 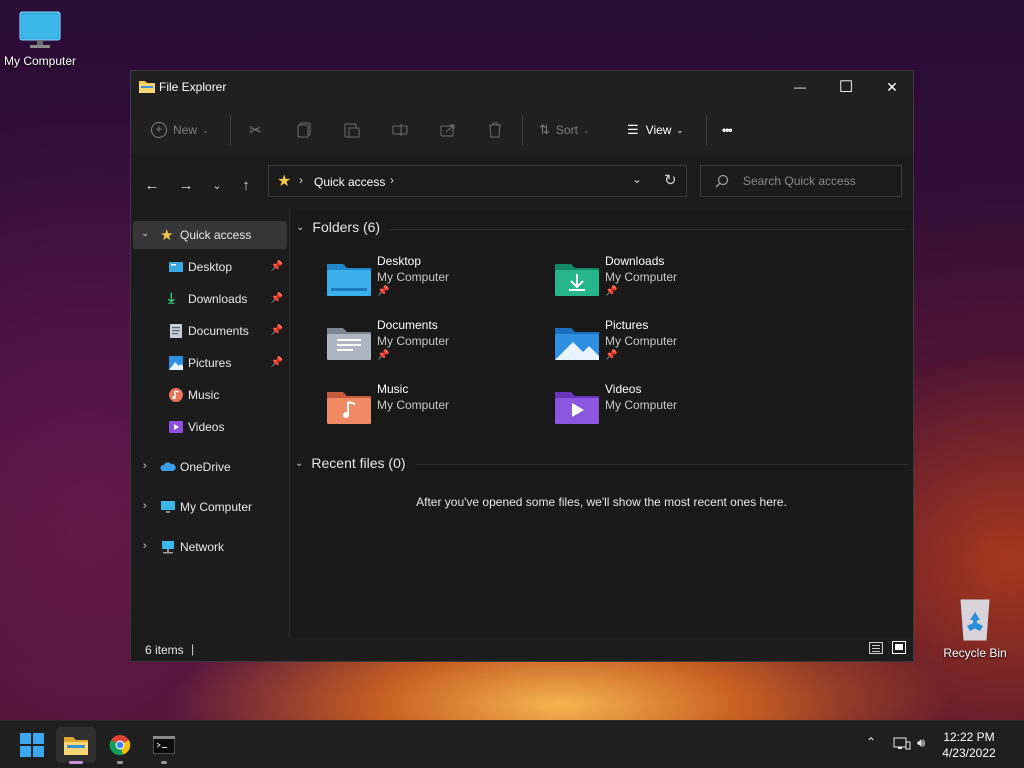 What do you see at coordinates (495, 130) in the screenshot?
I see `delete-button` at bounding box center [495, 130].